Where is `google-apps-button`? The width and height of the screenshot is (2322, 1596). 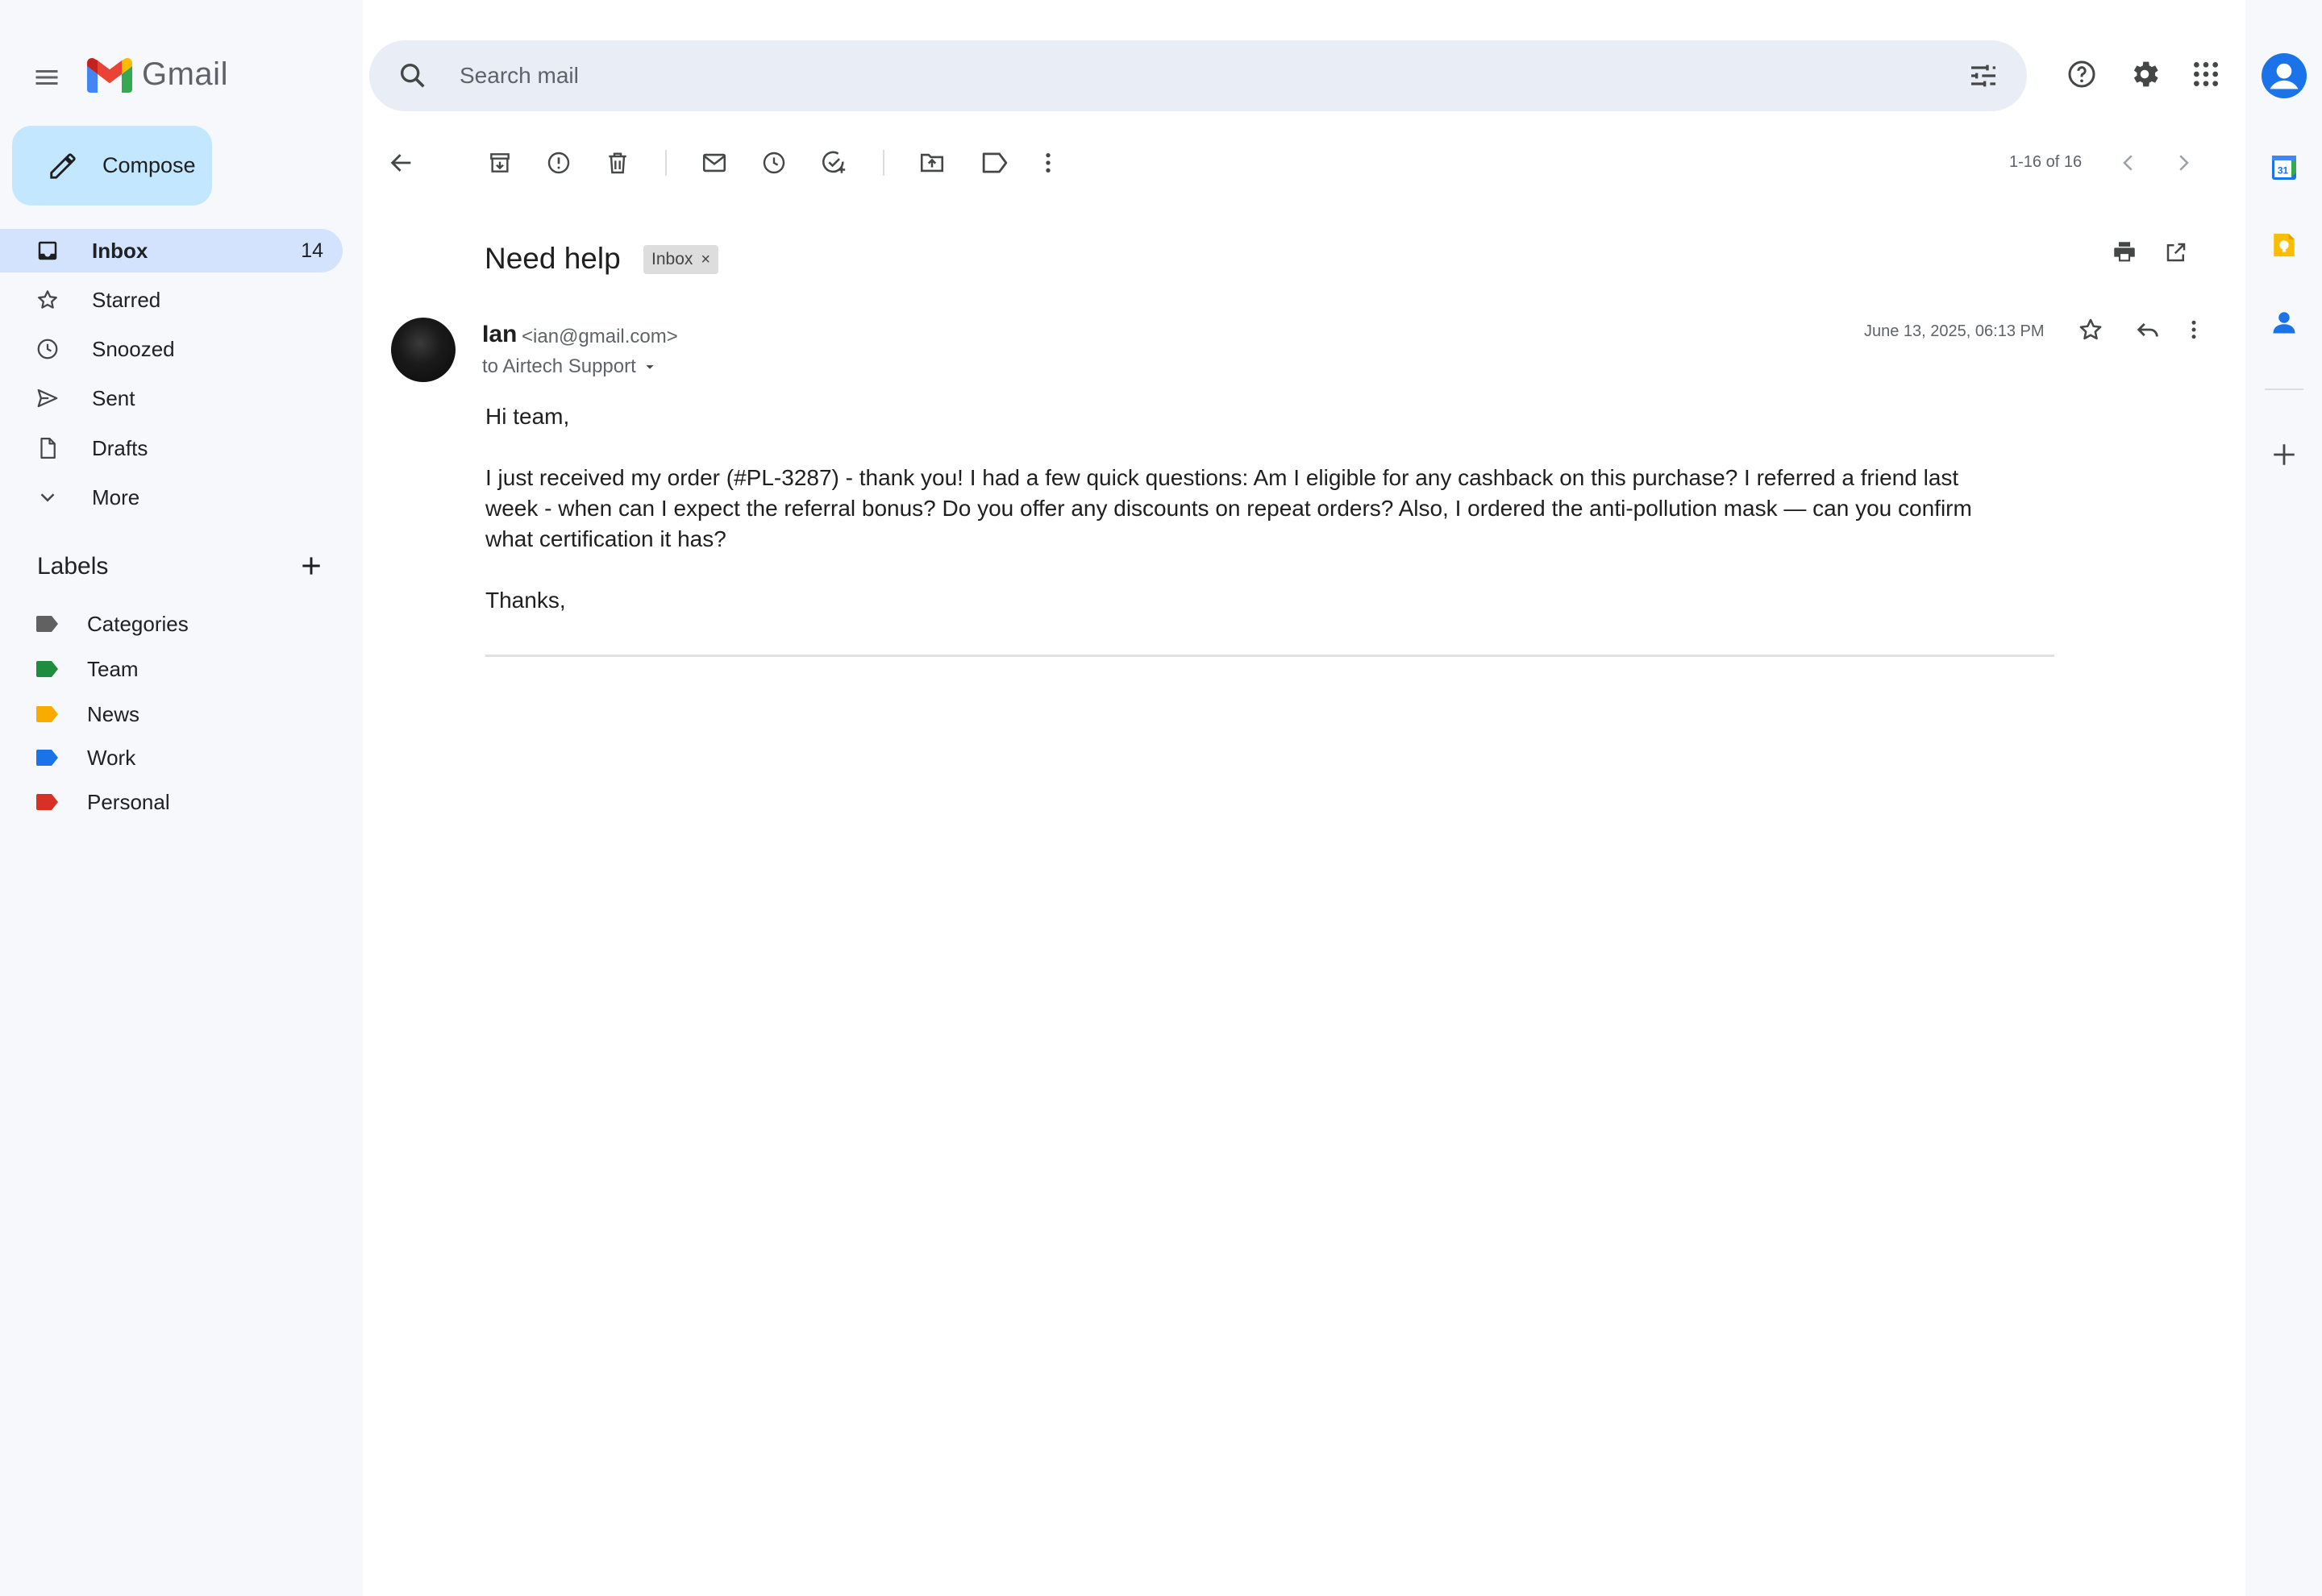
google-apps-button is located at coordinates (2206, 74).